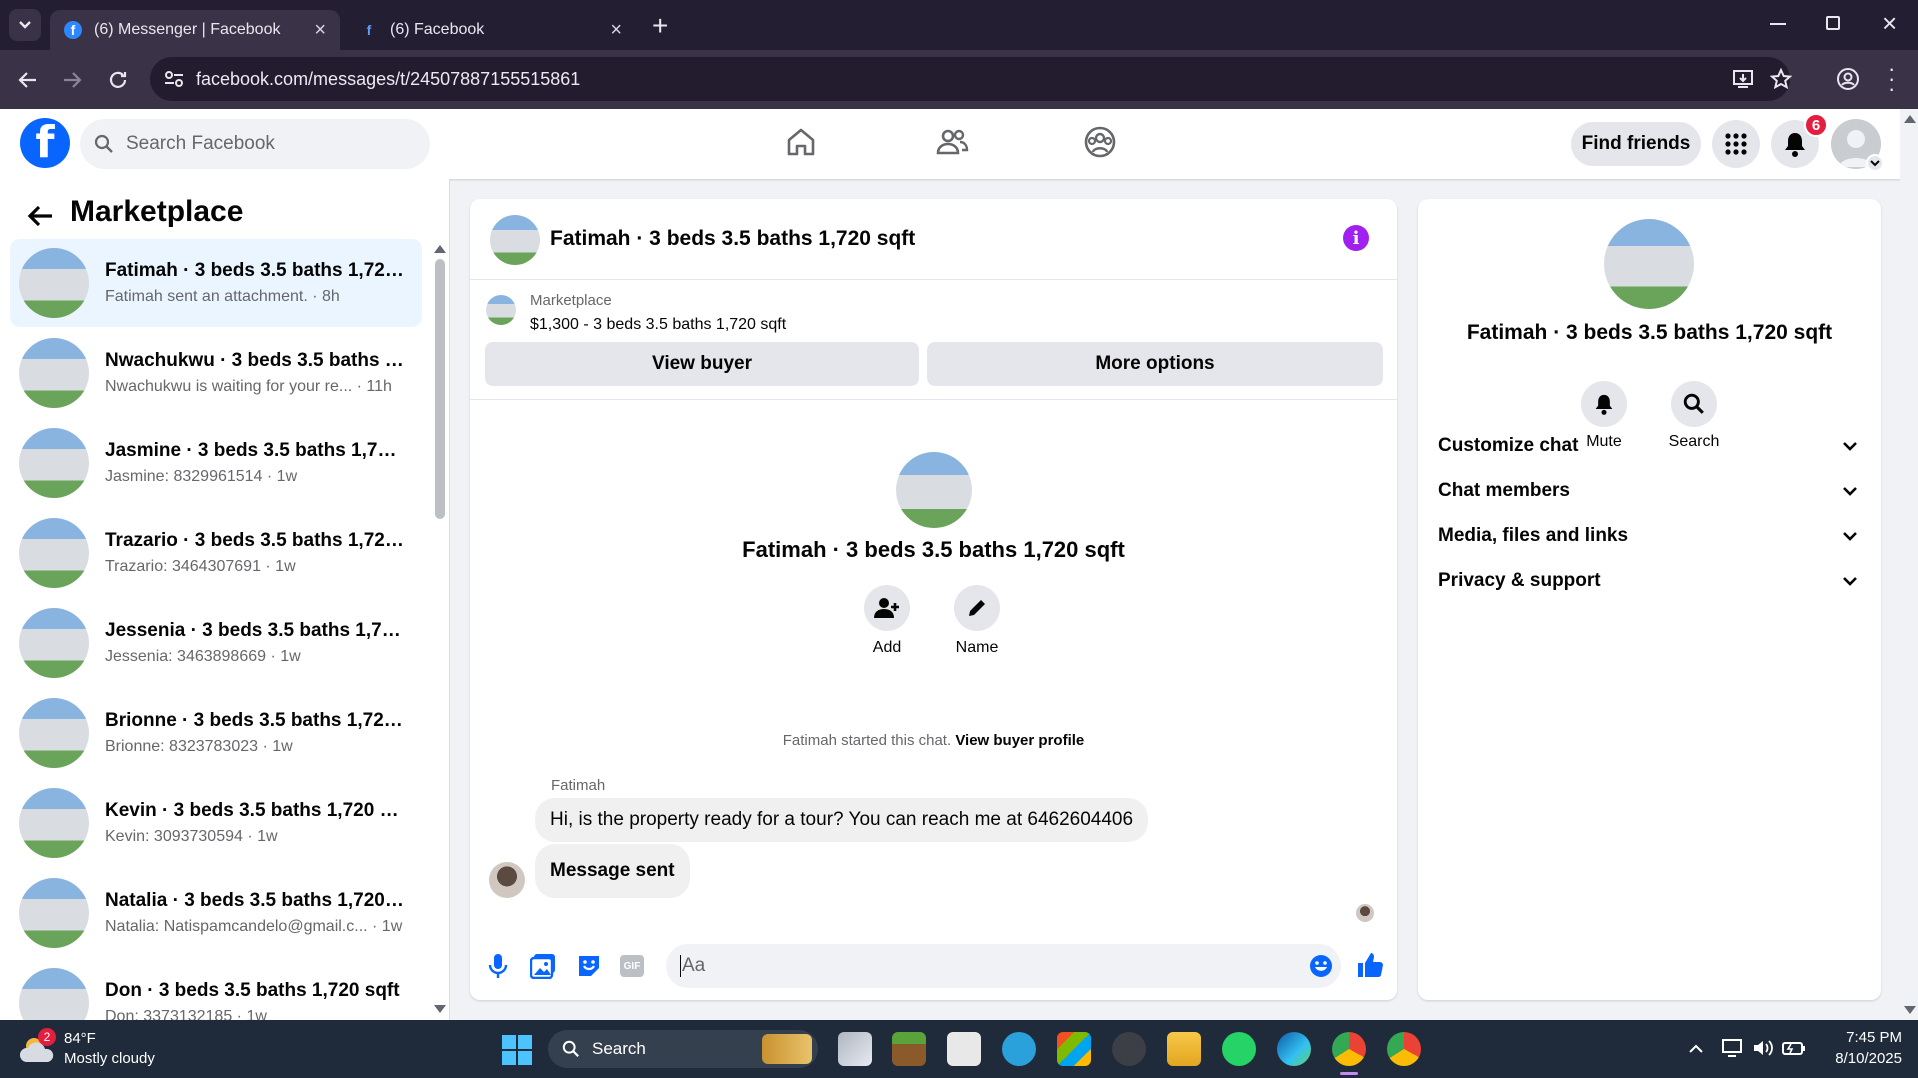  What do you see at coordinates (1370, 965) in the screenshot?
I see `like-thumb-icon` at bounding box center [1370, 965].